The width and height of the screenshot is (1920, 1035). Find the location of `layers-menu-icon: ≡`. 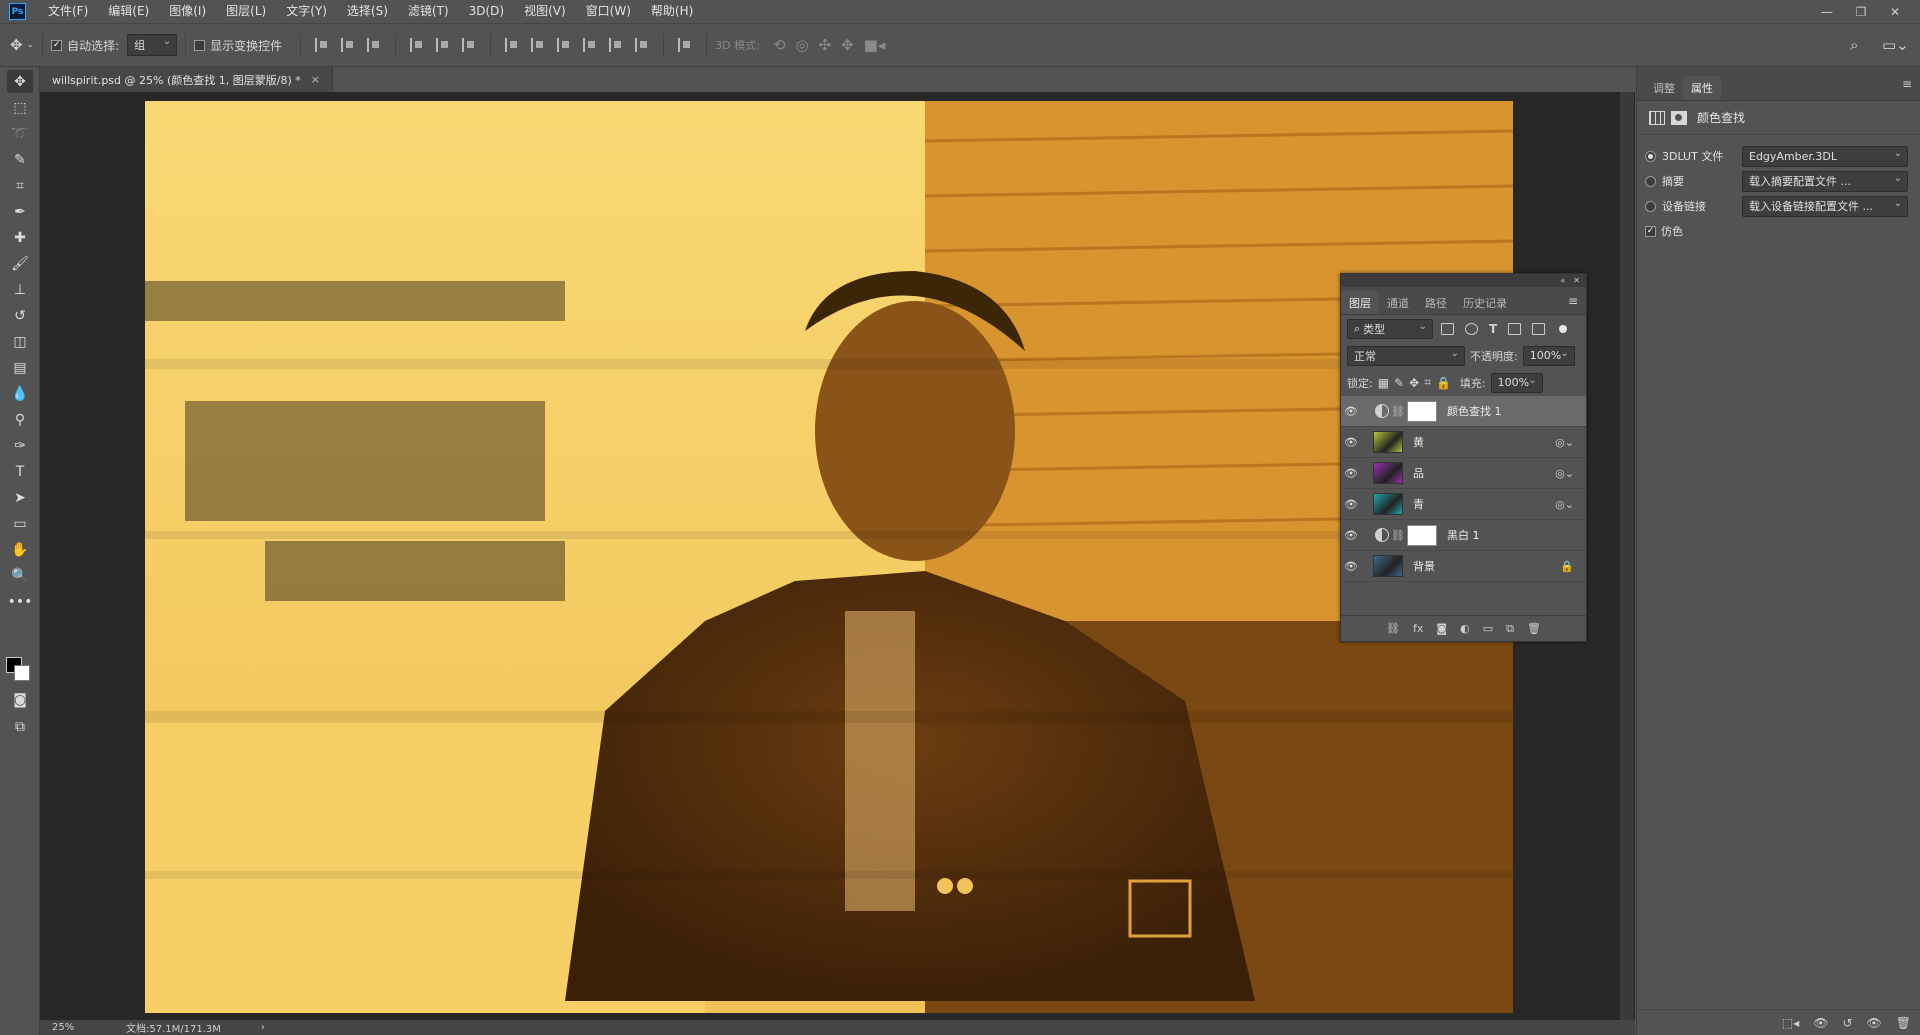

layers-menu-icon: ≡ is located at coordinates (1573, 301).